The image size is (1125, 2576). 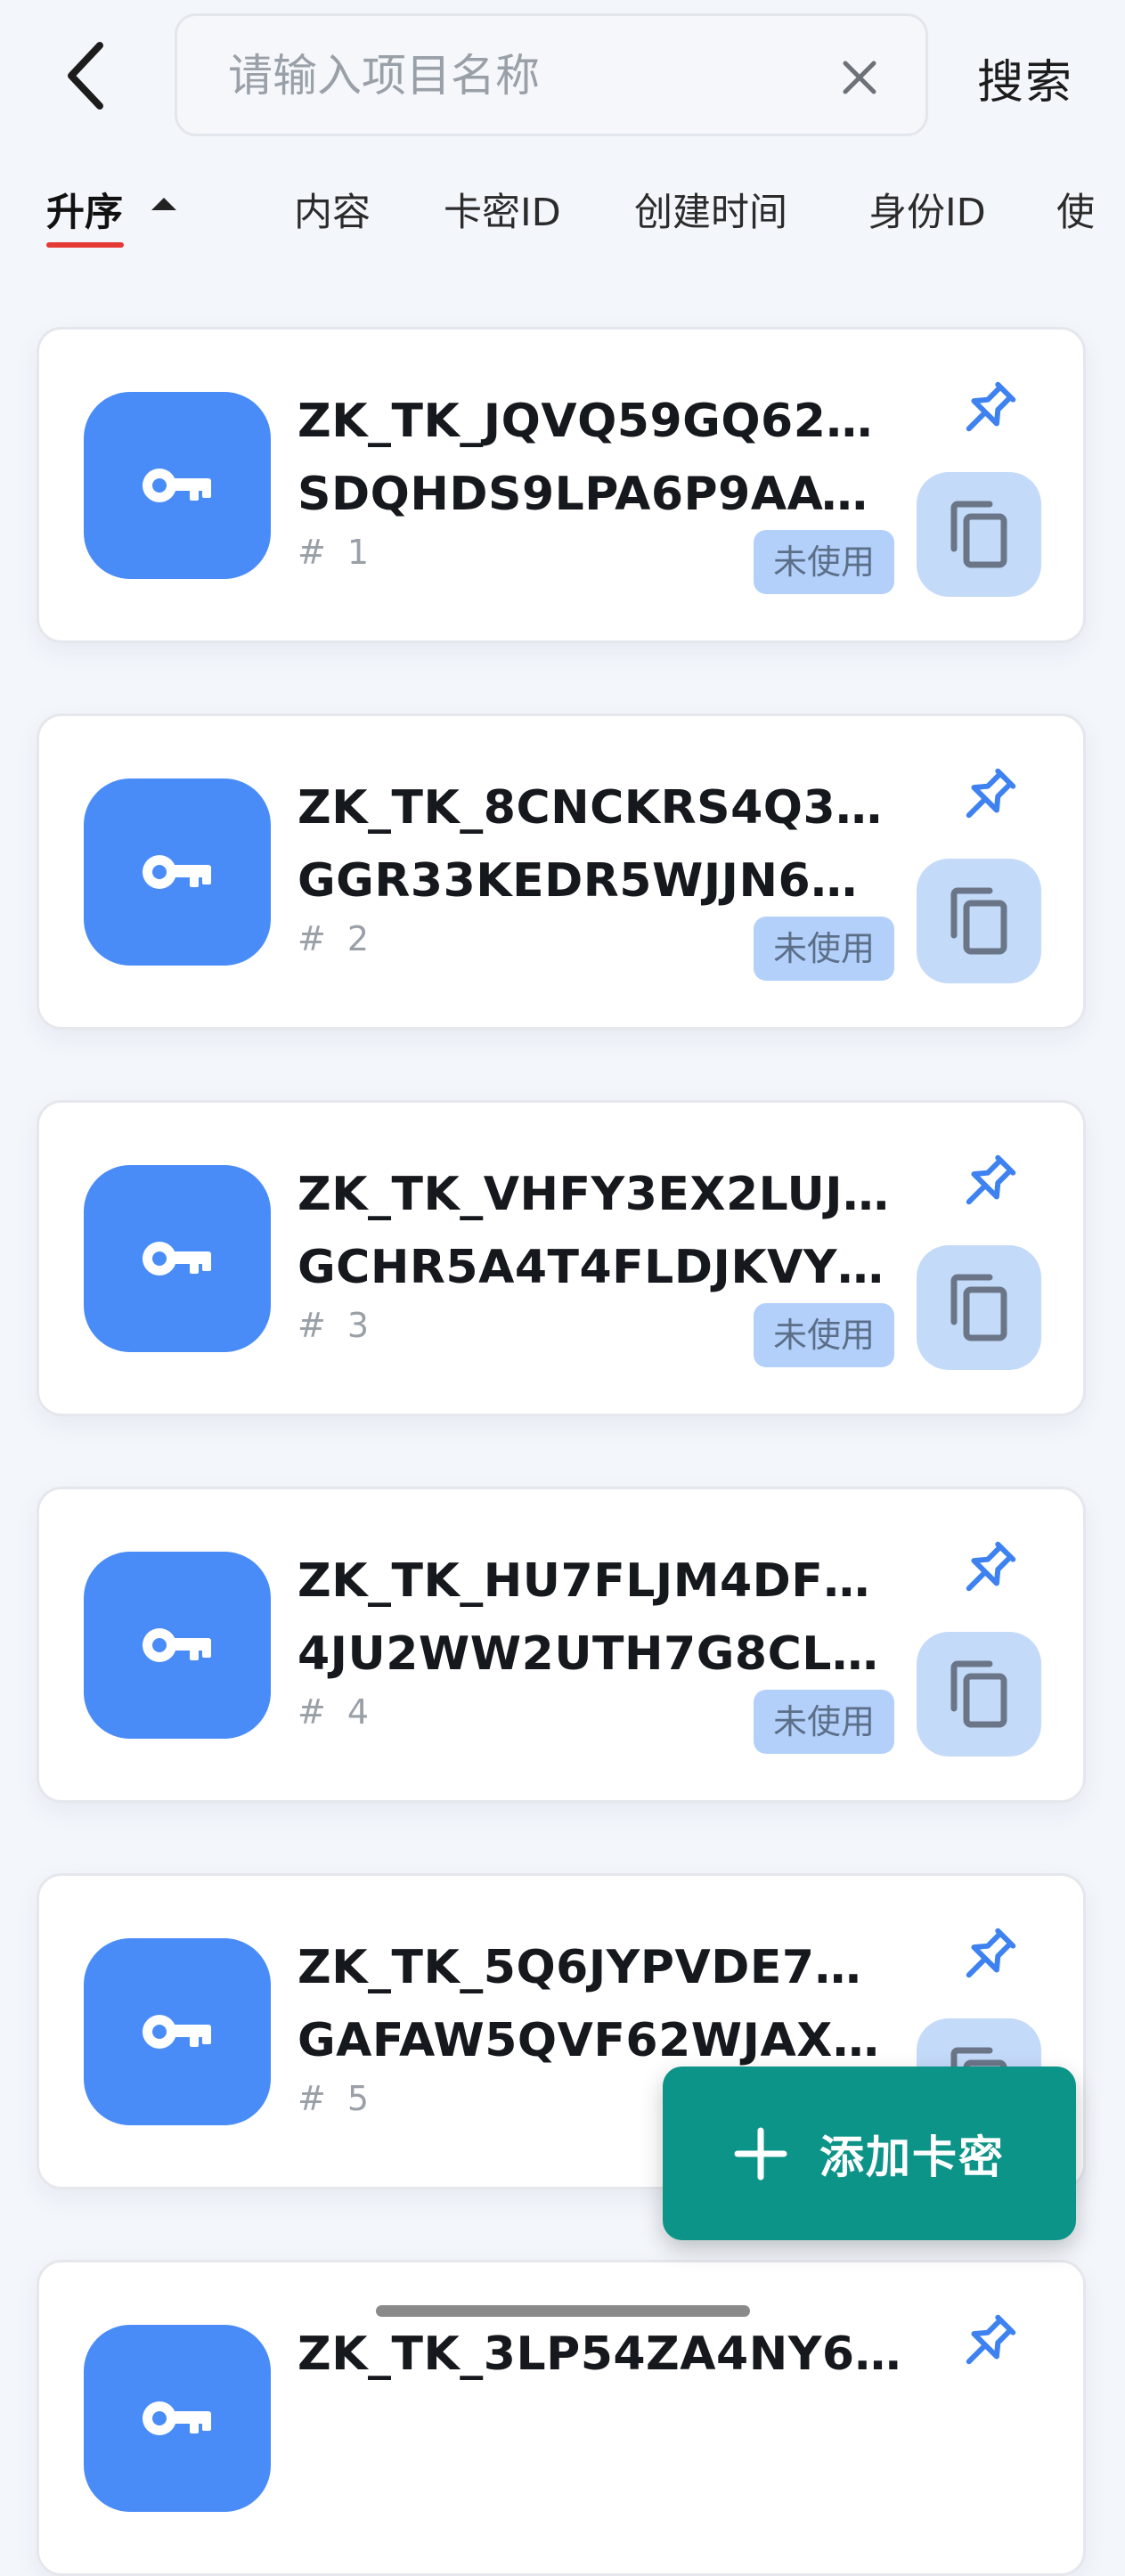 What do you see at coordinates (1025, 78) in the screenshot?
I see `search-button: 搜索` at bounding box center [1025, 78].